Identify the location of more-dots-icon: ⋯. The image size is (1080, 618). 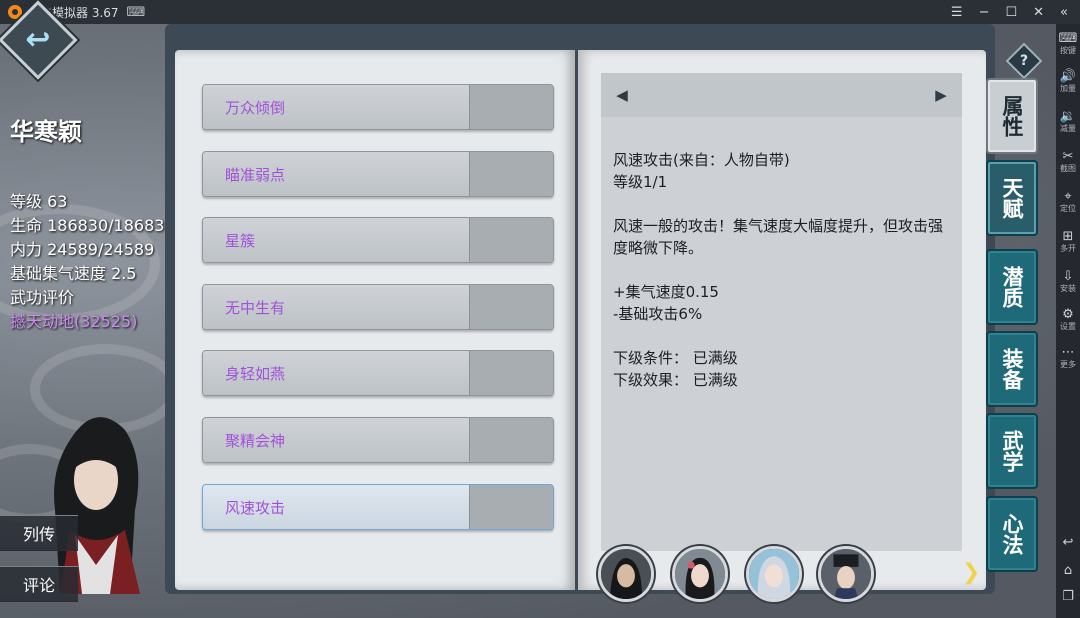
(1068, 352).